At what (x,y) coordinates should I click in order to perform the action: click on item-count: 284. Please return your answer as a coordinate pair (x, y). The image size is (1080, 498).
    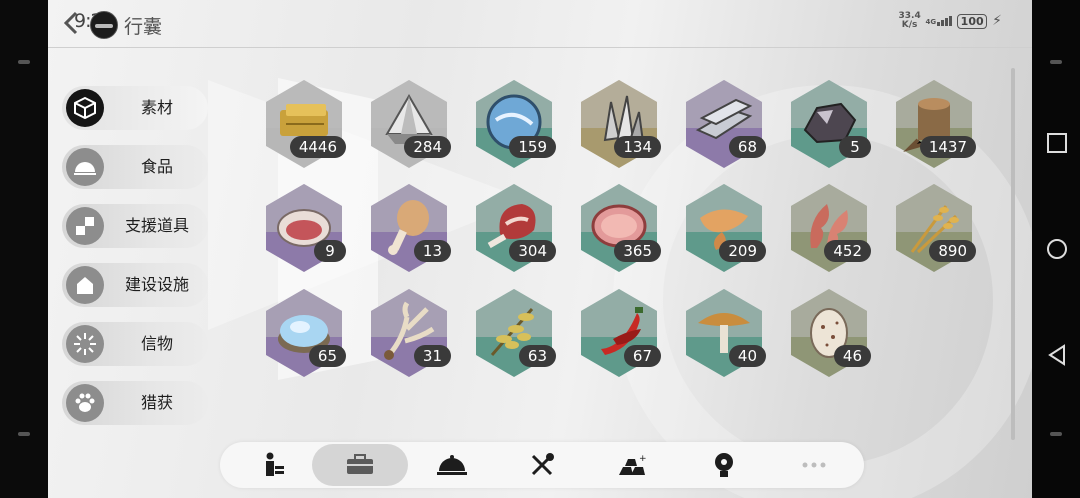
    Looking at the image, I should click on (427, 147).